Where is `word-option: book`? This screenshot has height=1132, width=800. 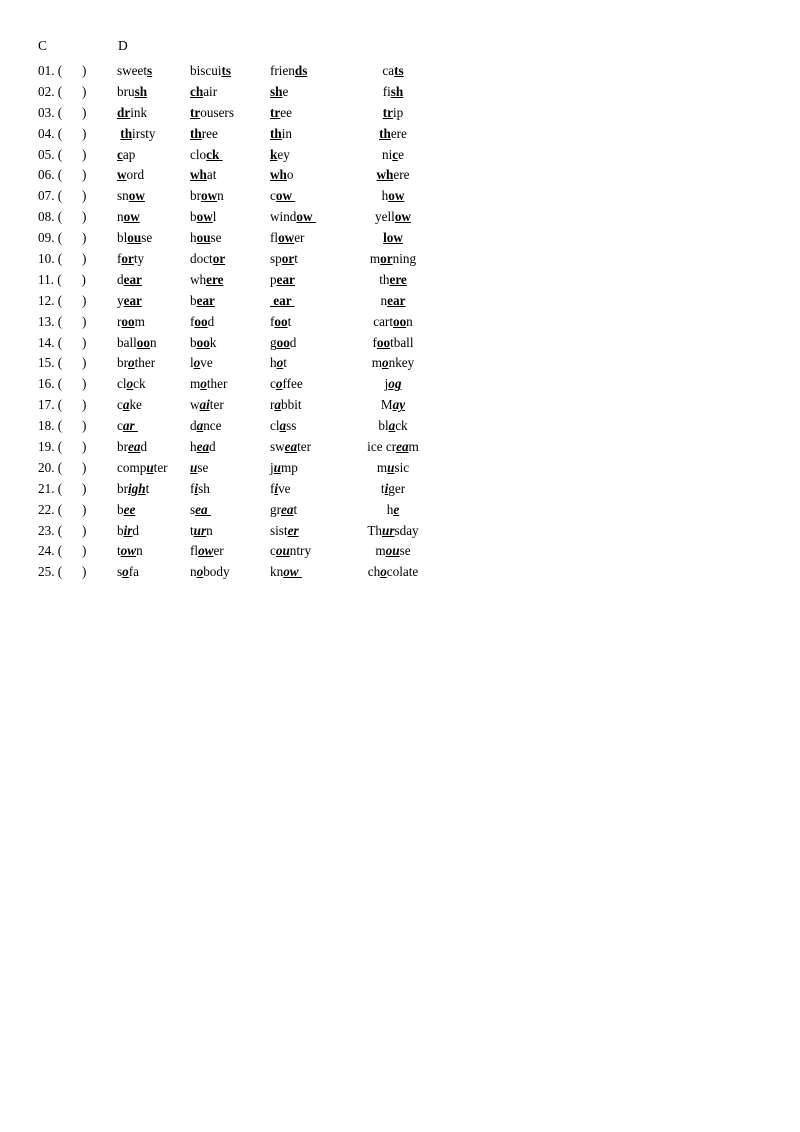
word-option: book is located at coordinates (203, 343).